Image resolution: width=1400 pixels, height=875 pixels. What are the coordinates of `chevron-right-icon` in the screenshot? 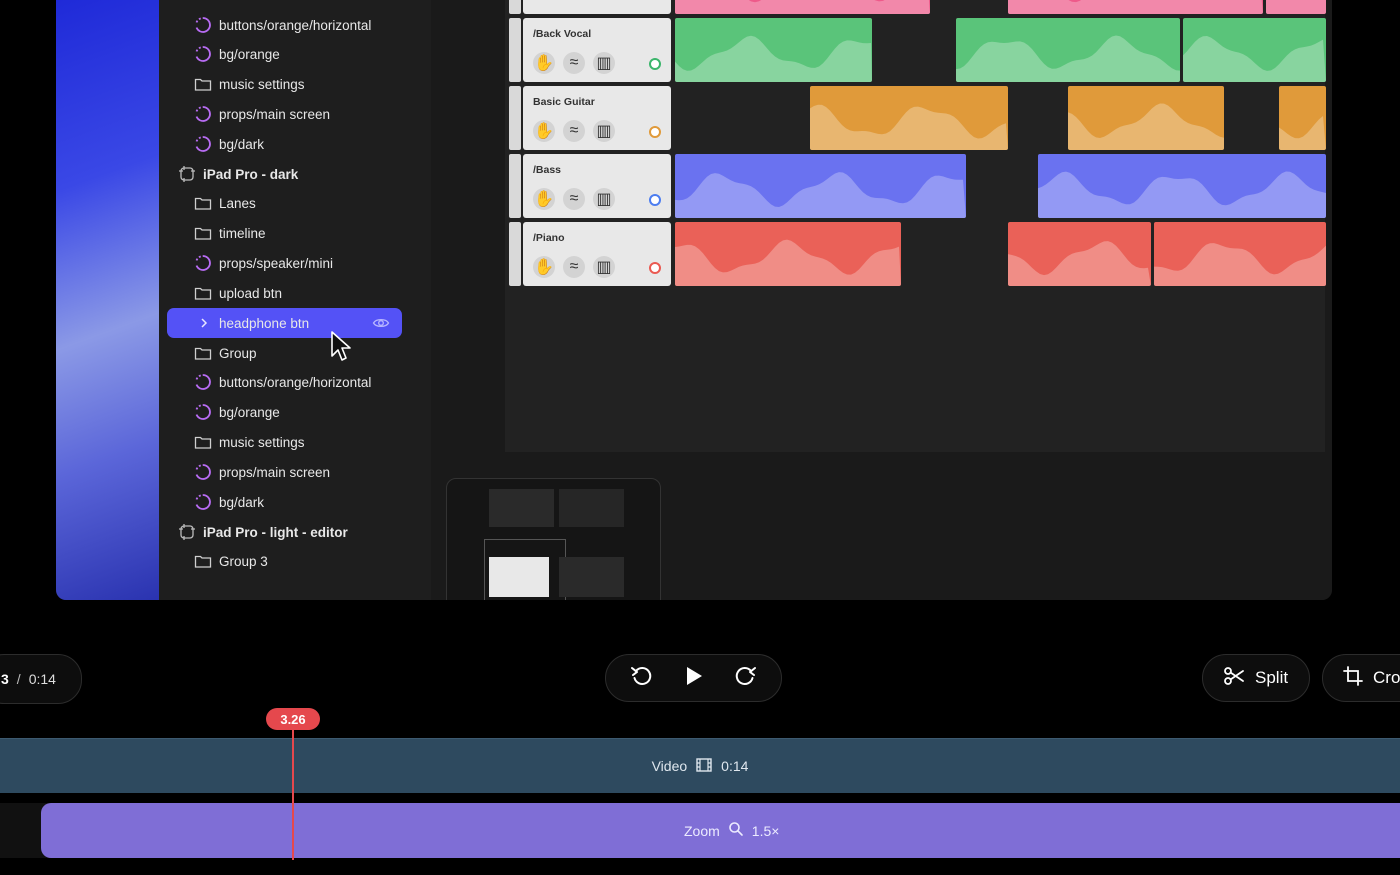 It's located at (204, 323).